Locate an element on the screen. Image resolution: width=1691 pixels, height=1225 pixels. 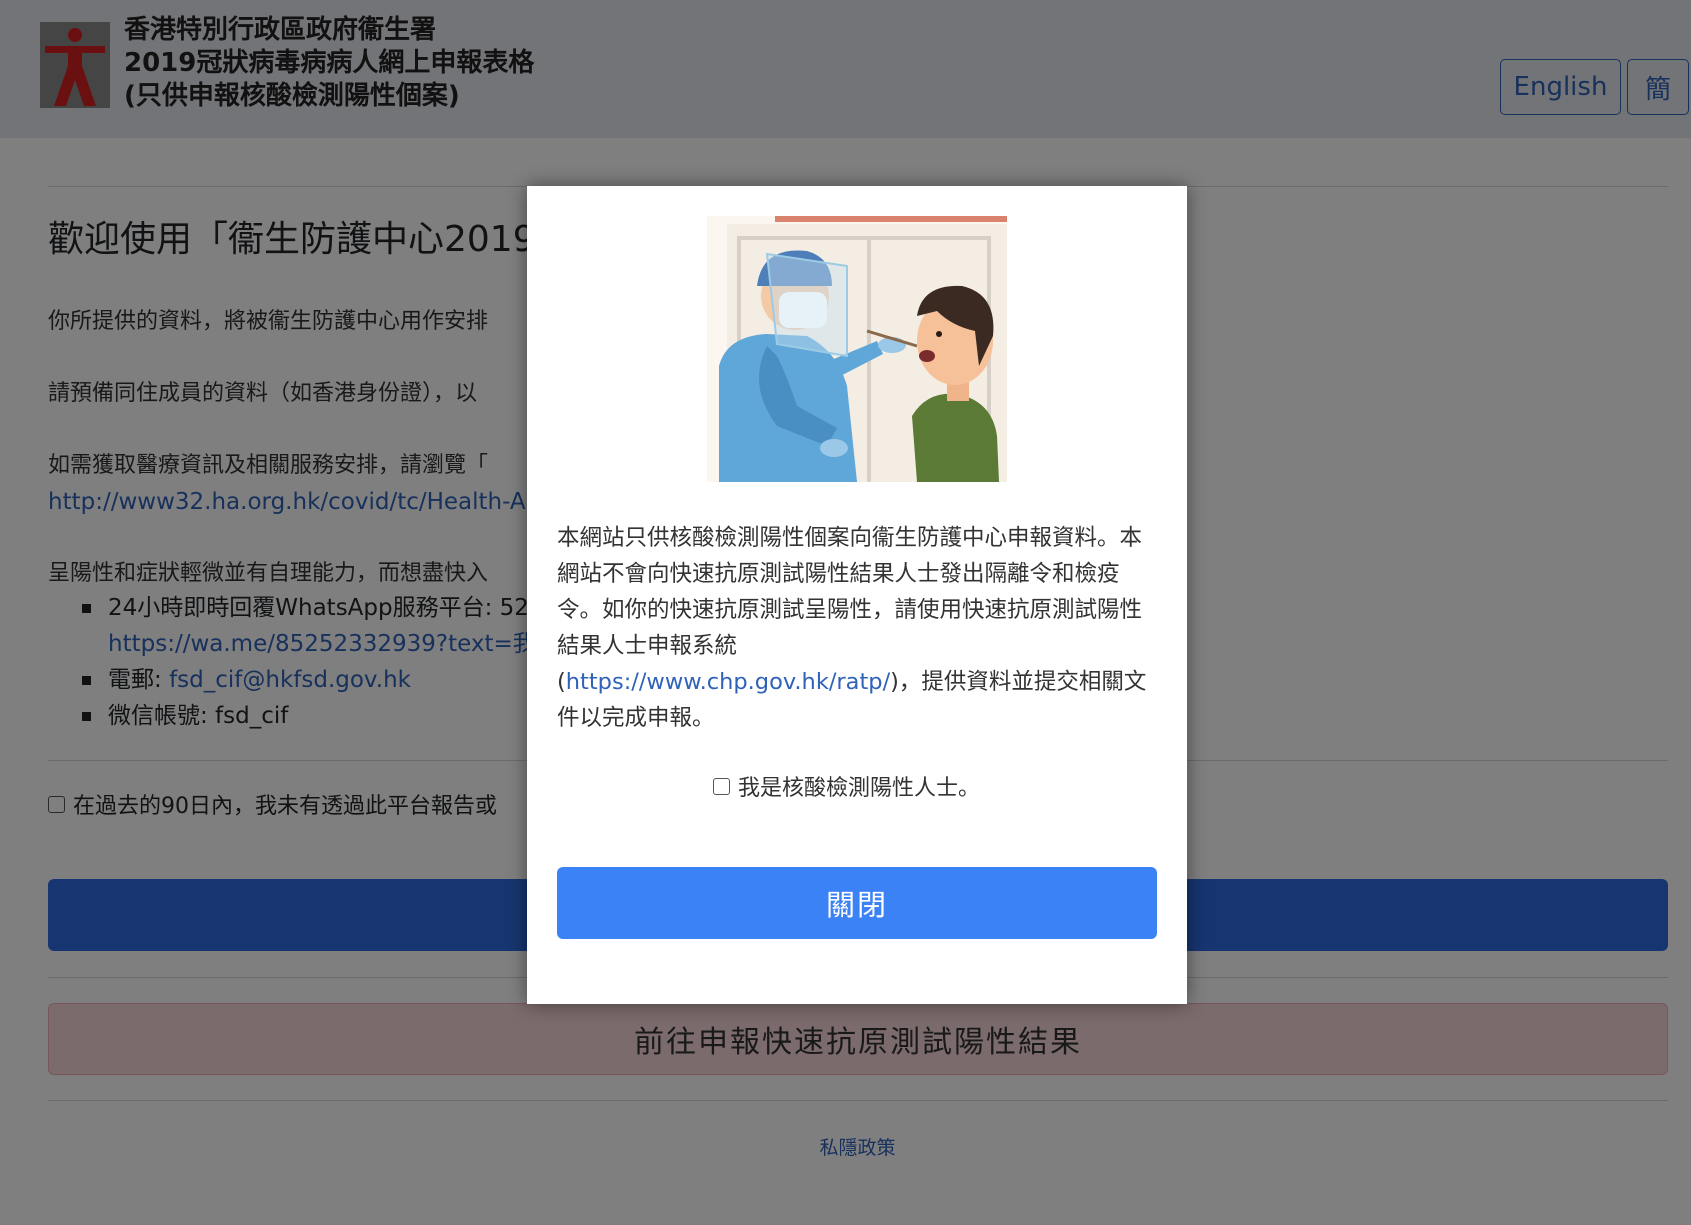
nasal-swab-test-illustration is located at coordinates (857, 349).